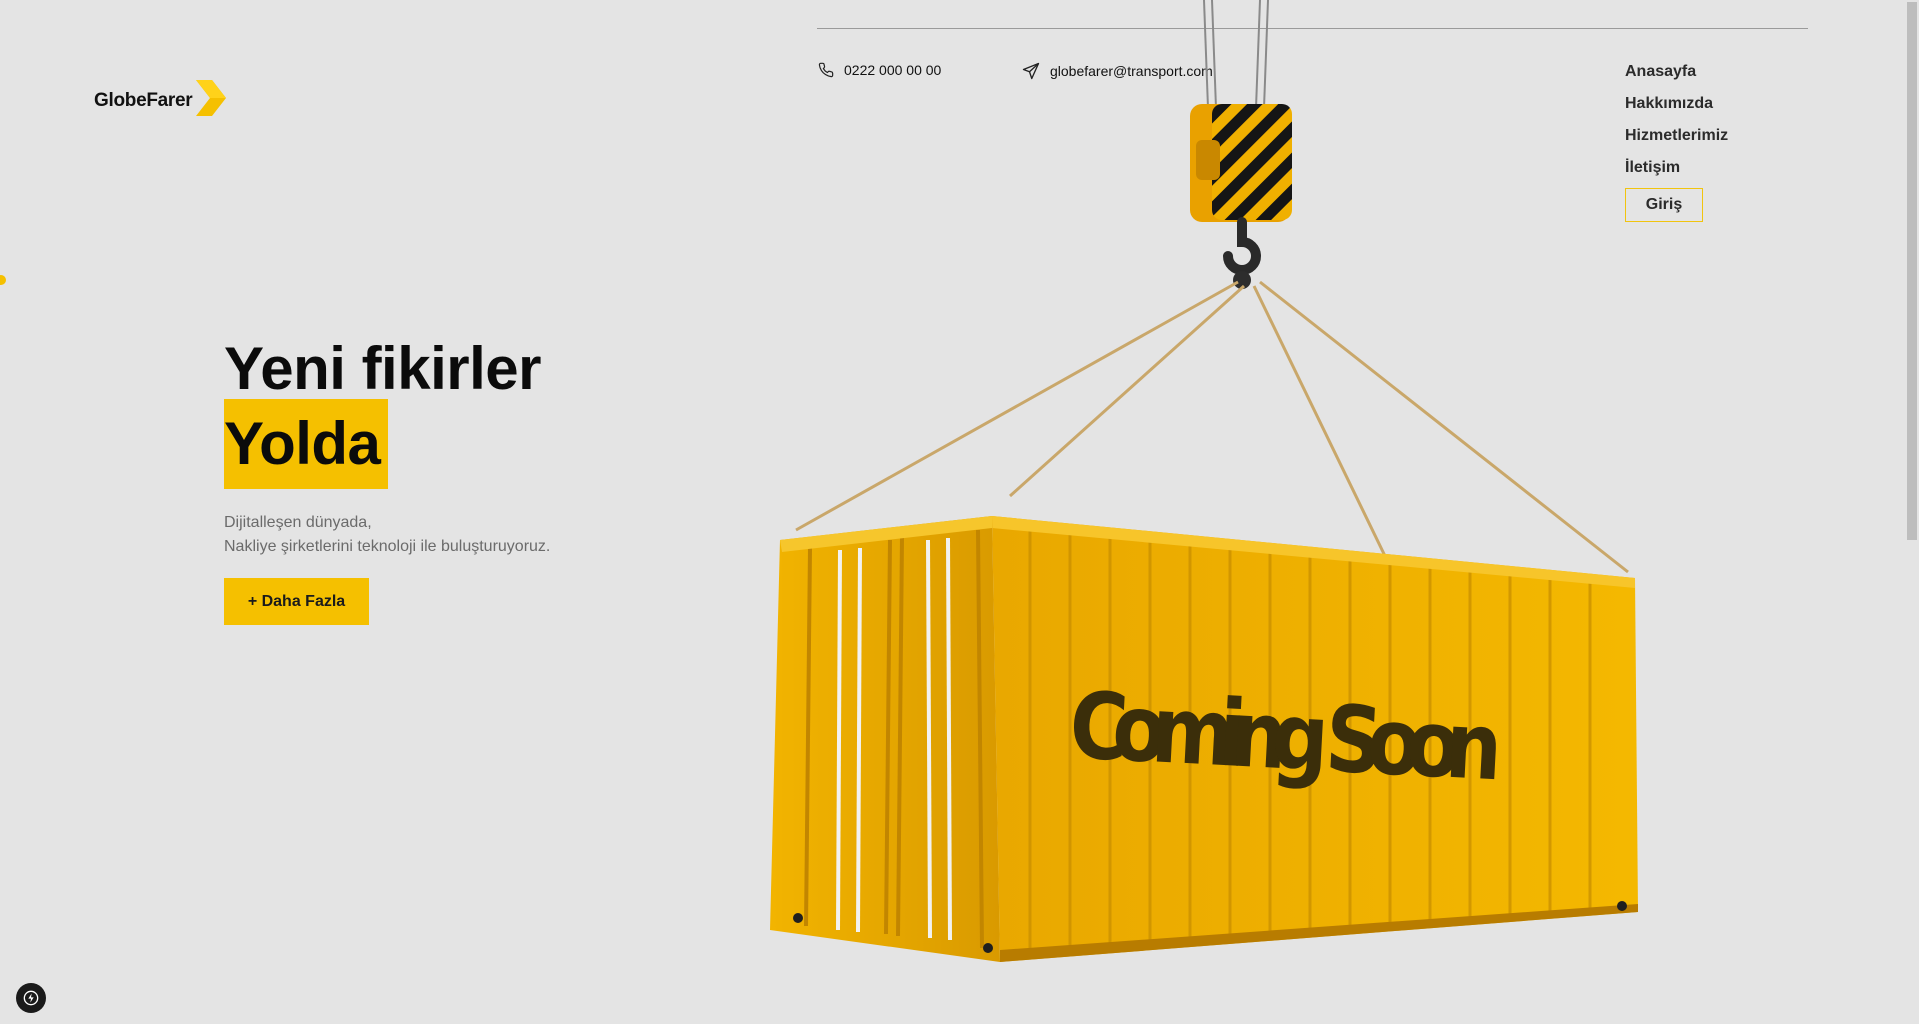 The image size is (1919, 1024). Describe the element at coordinates (306, 444) in the screenshot. I see `hero-title-highlight: Yolda` at that location.